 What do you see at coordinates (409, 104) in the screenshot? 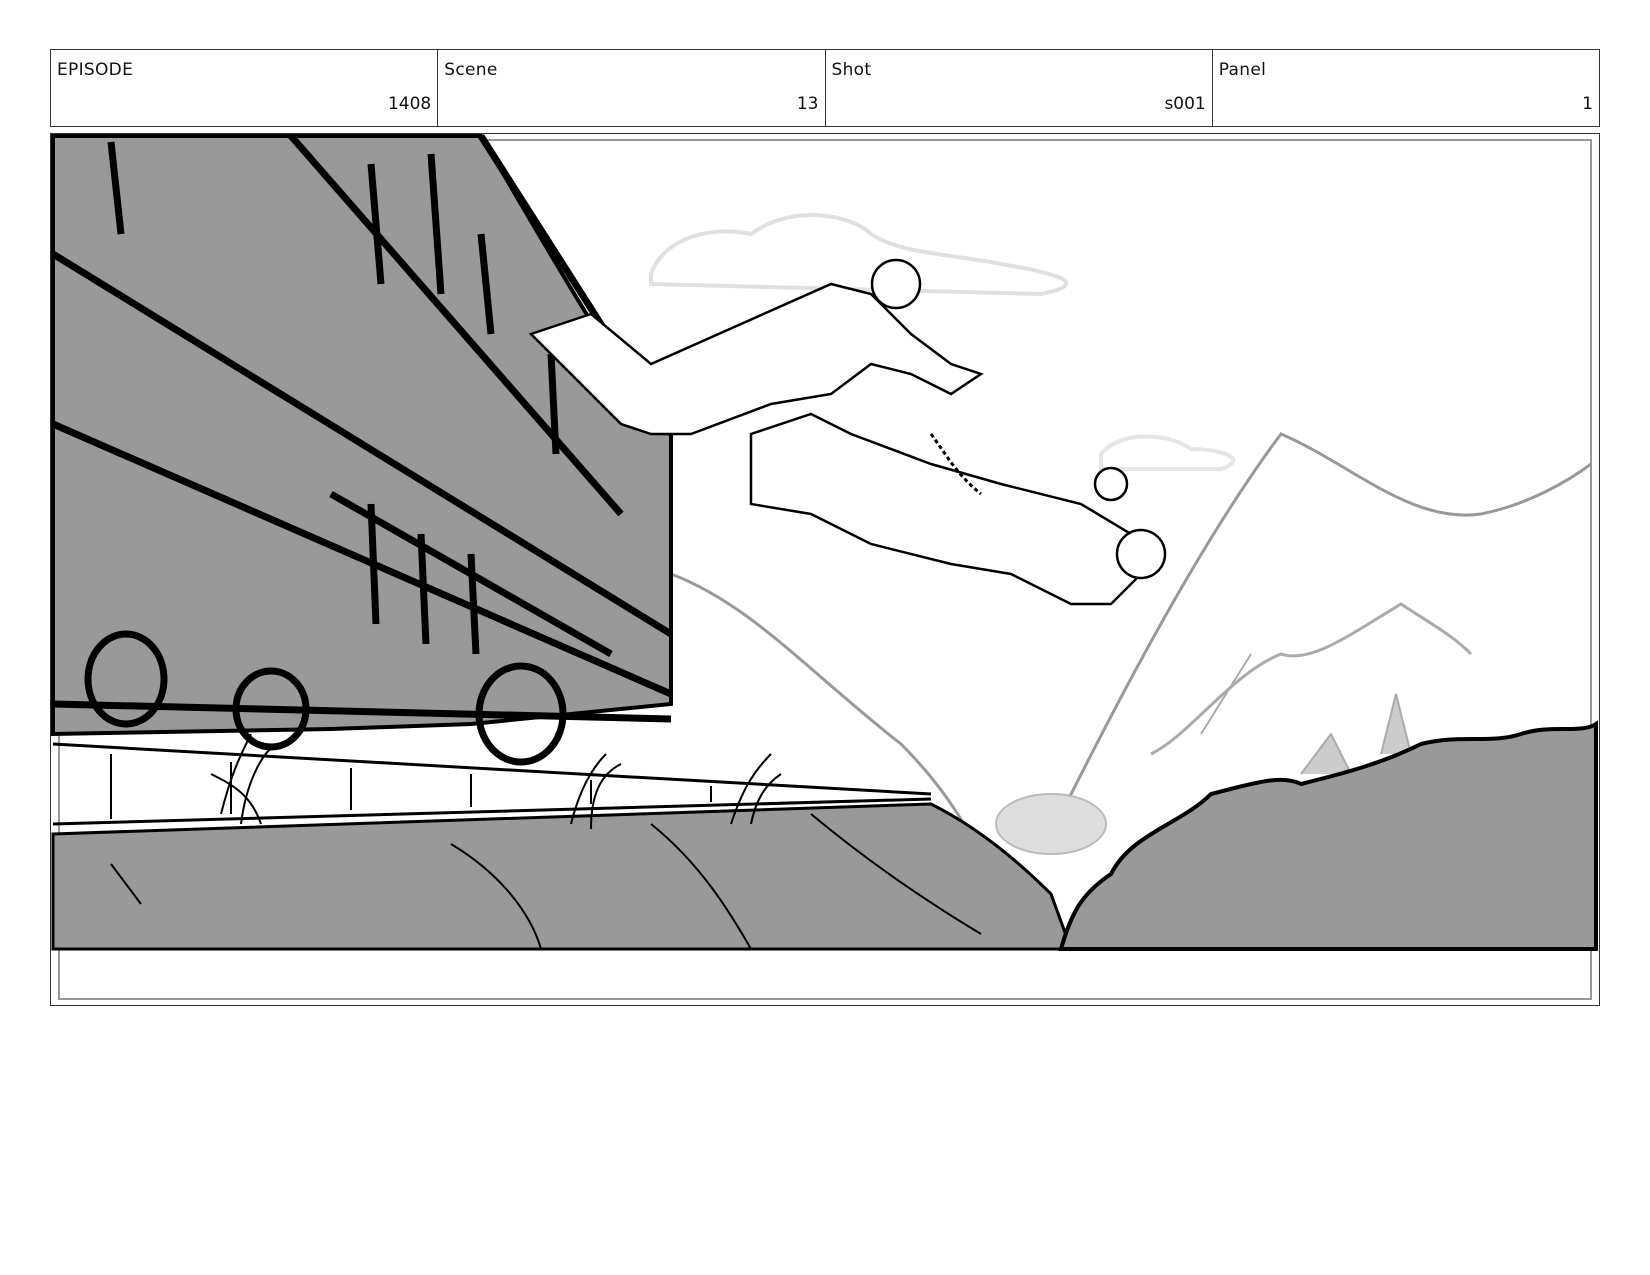
I see `episode-value: 1408` at bounding box center [409, 104].